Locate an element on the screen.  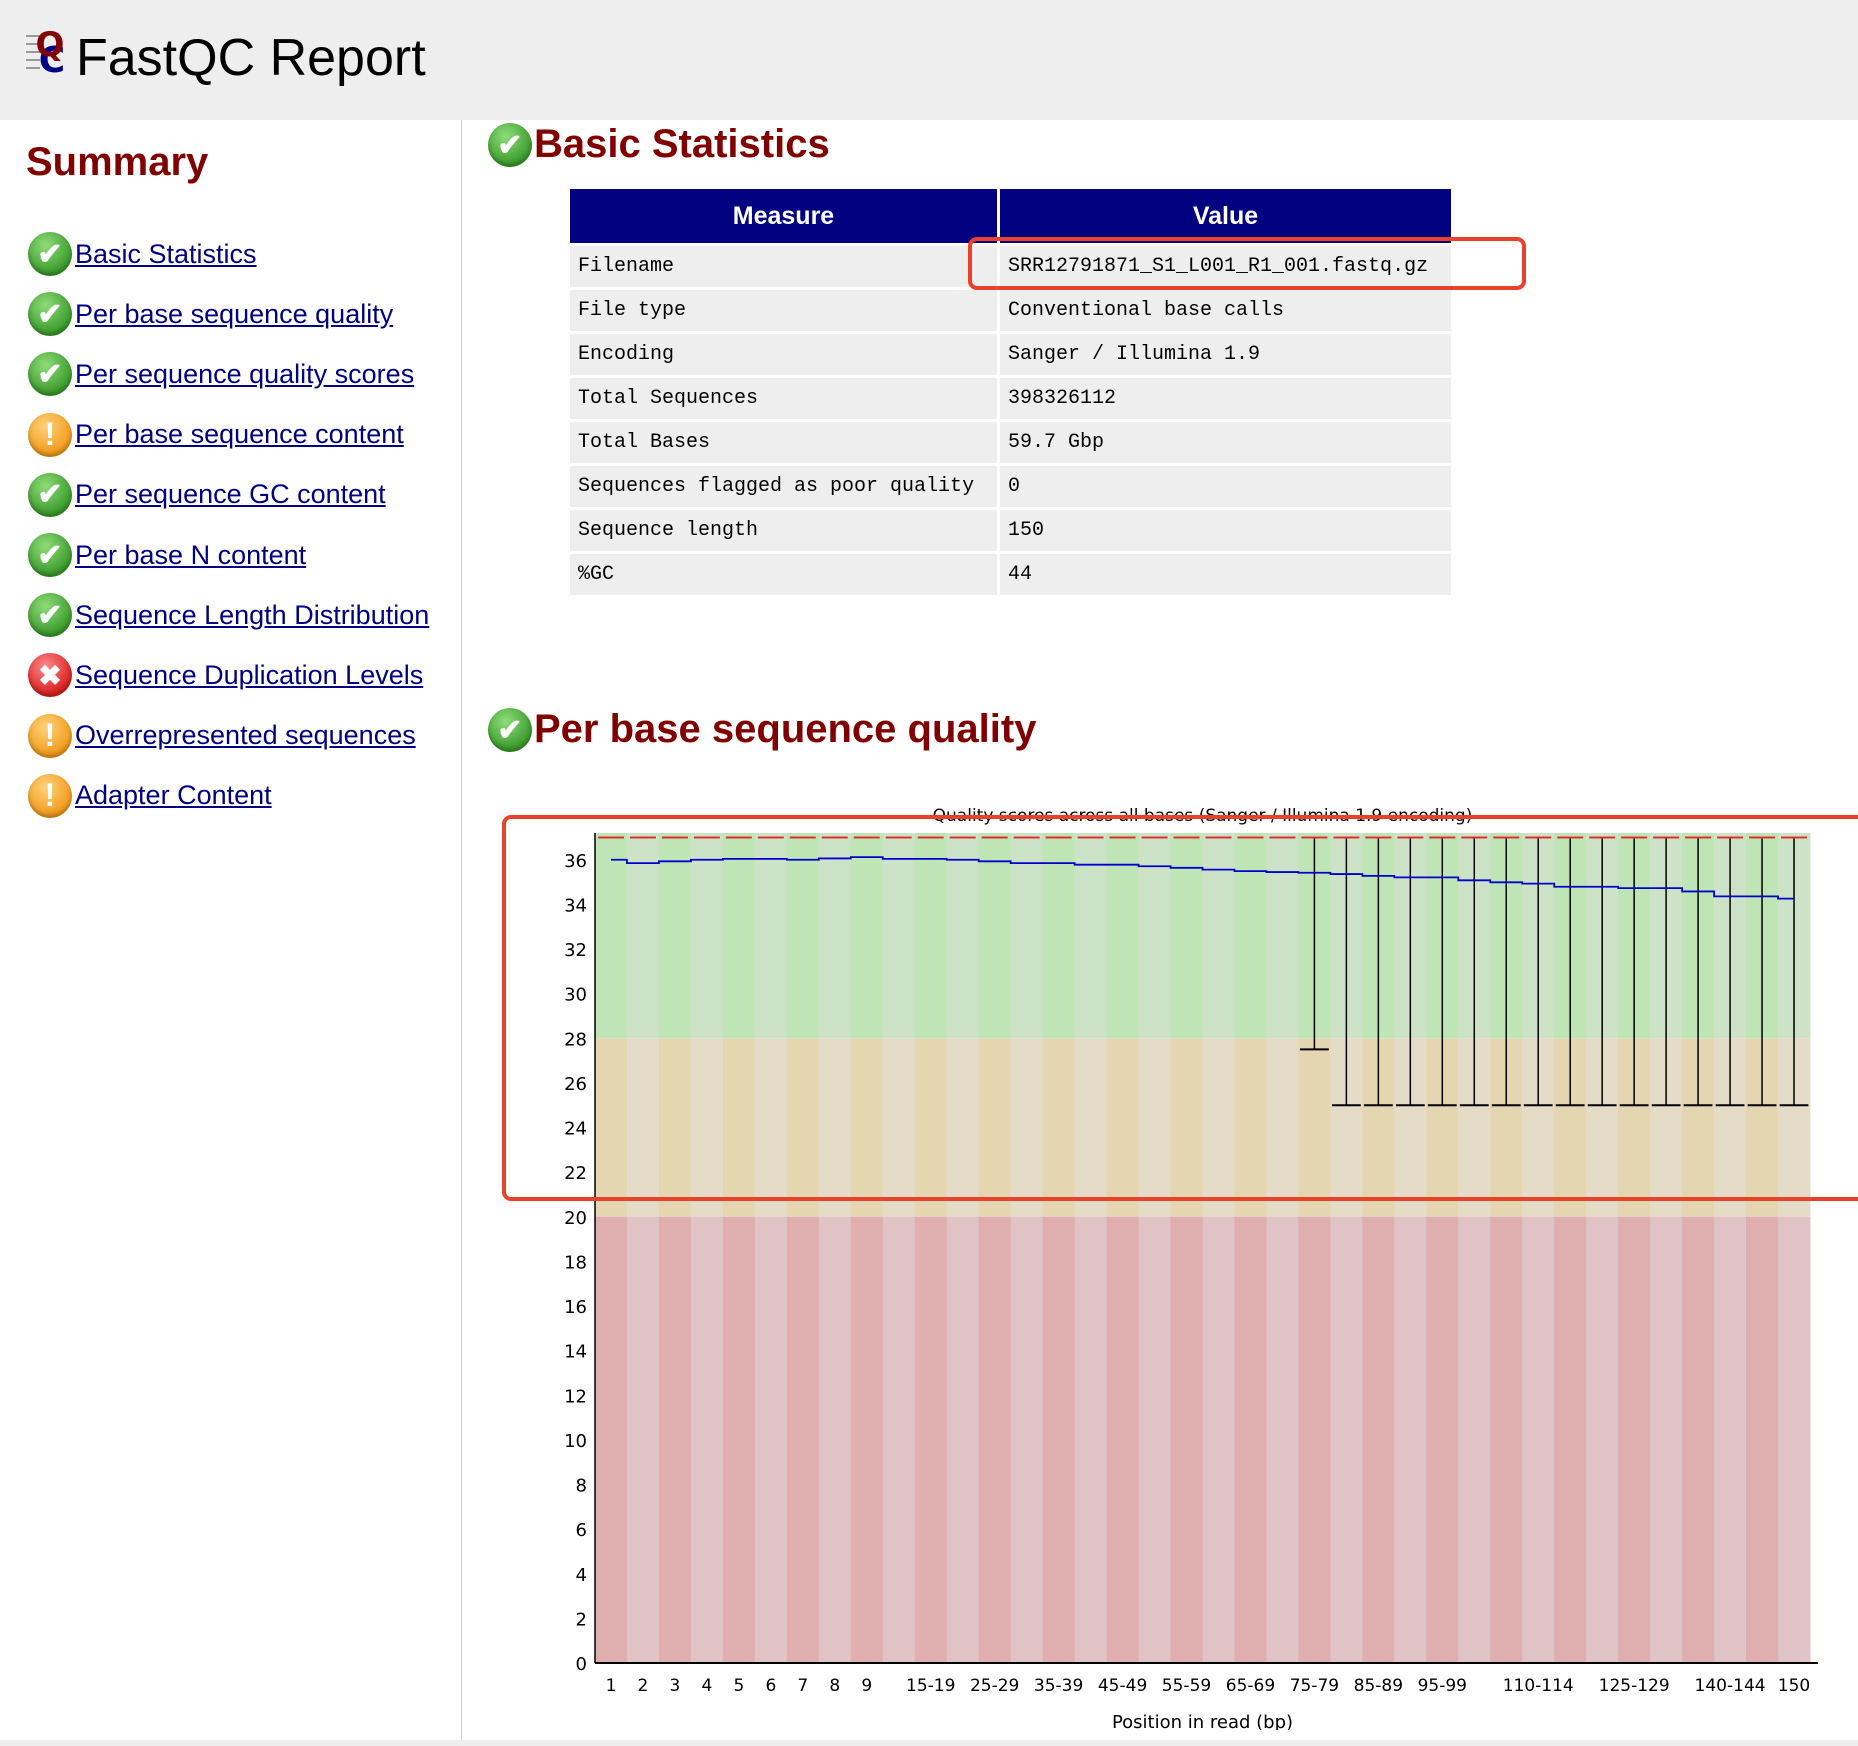
measure-cell: Encoding is located at coordinates (783, 354).